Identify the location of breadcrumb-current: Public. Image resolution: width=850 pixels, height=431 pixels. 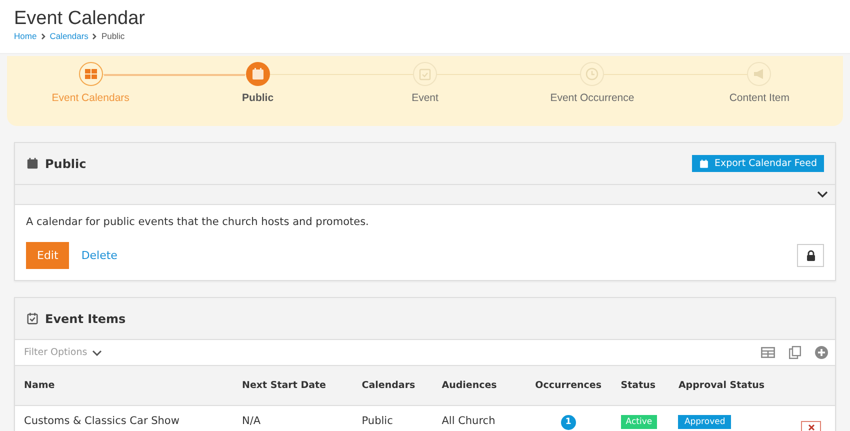
(113, 36).